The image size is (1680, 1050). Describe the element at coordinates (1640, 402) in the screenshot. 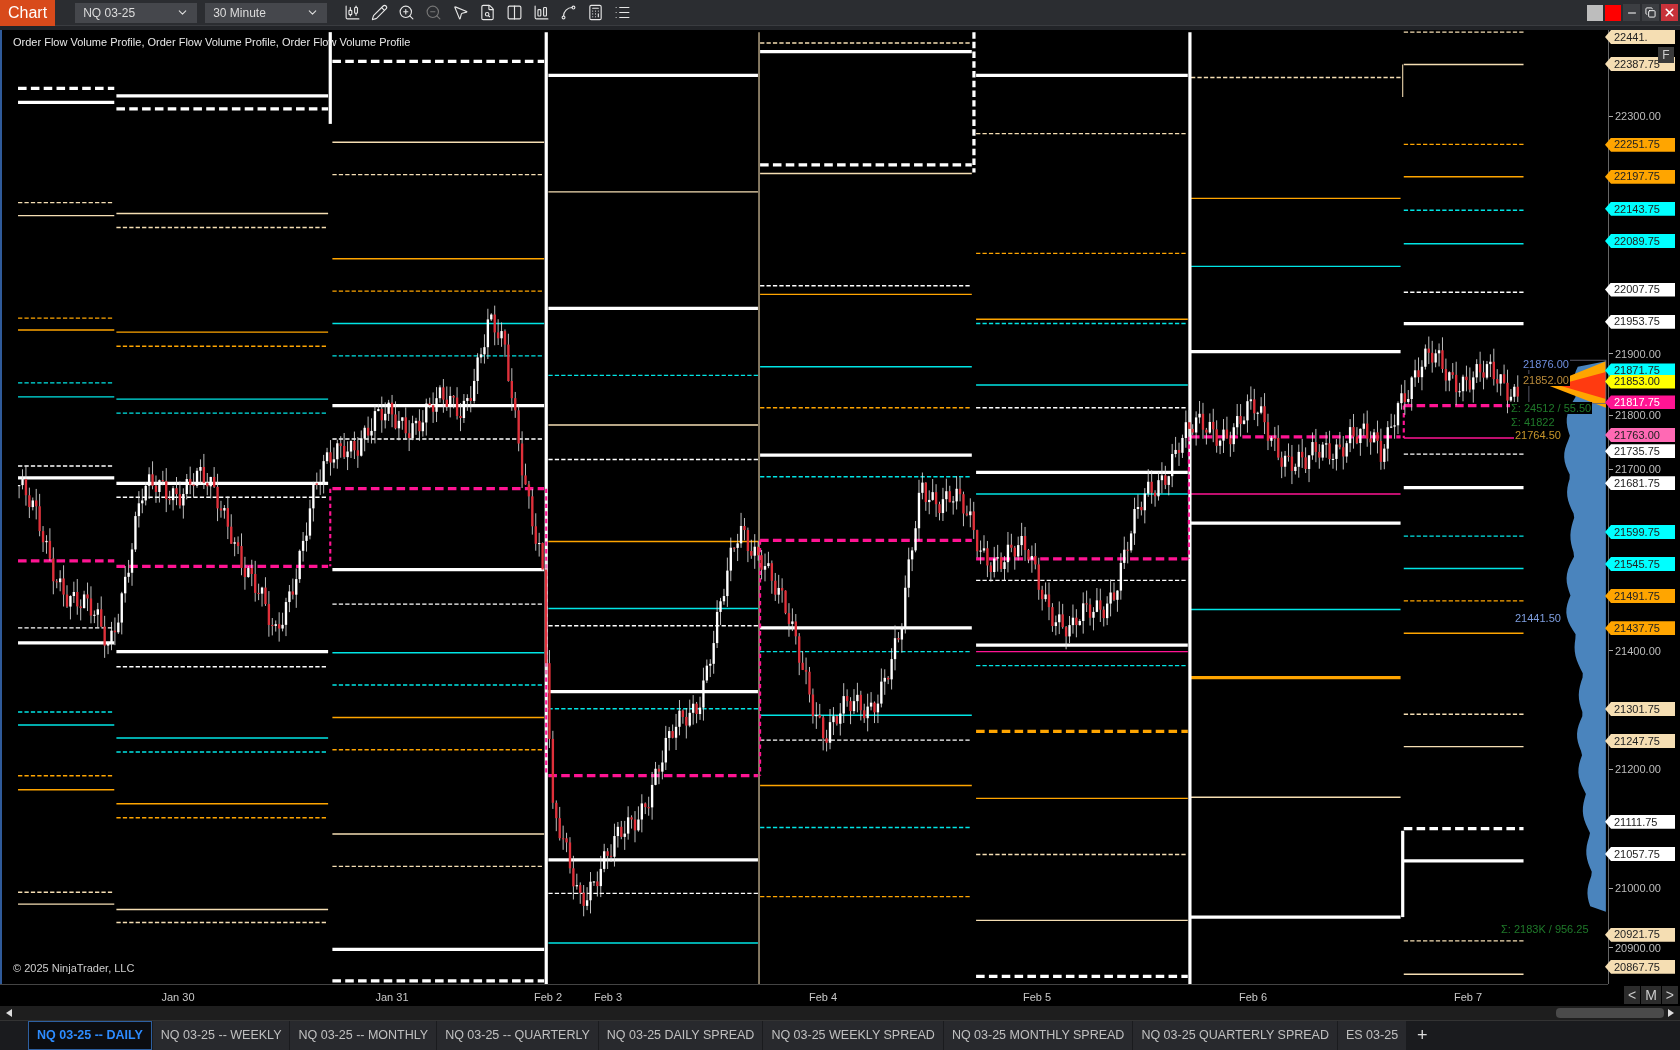

I see `price-tag: 21817.75` at that location.